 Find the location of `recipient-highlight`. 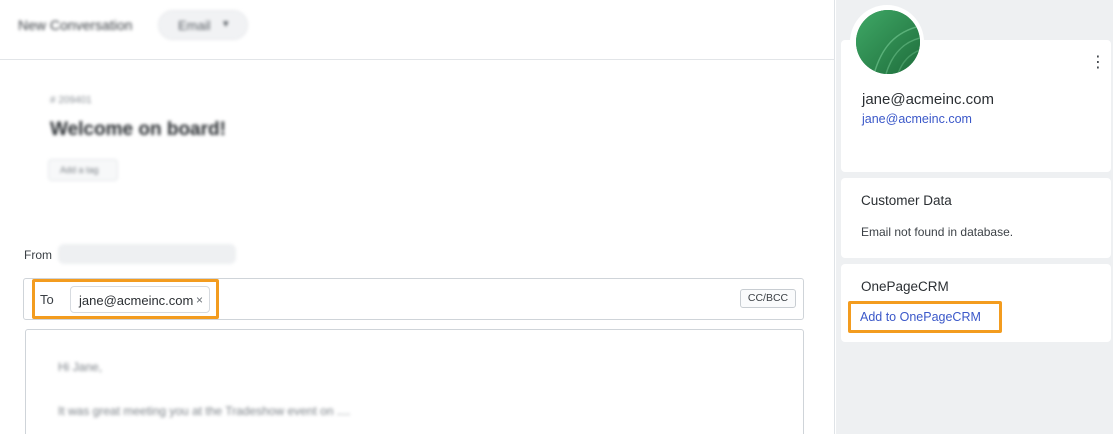

recipient-highlight is located at coordinates (125, 299).